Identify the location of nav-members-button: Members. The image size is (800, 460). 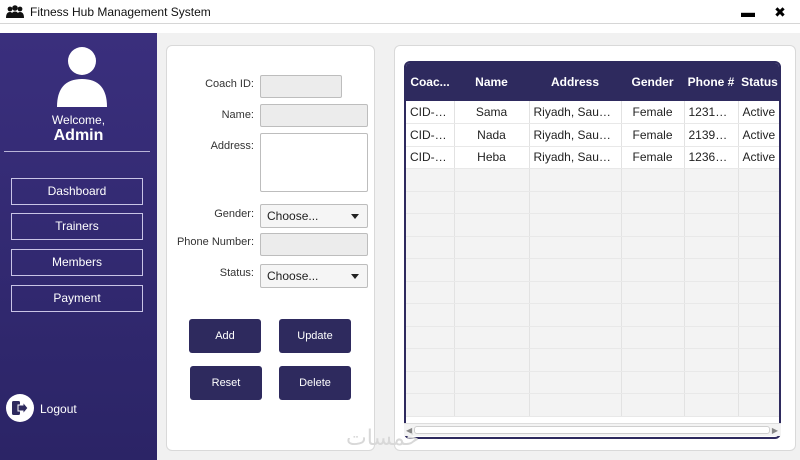
(77, 262).